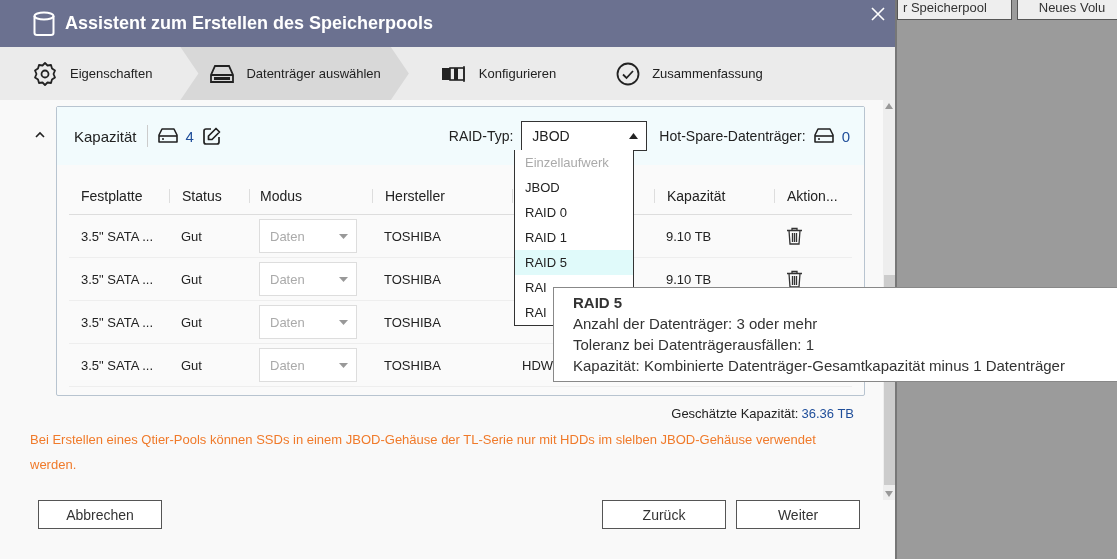 This screenshot has width=1117, height=559. What do you see at coordinates (827, 413) in the screenshot?
I see `estimate-value: 36.36 TB` at bounding box center [827, 413].